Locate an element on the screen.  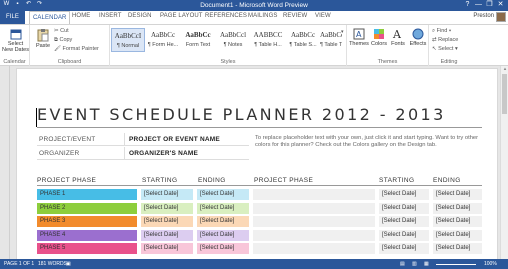
paste-label: Paste is located at coordinates (43, 46).